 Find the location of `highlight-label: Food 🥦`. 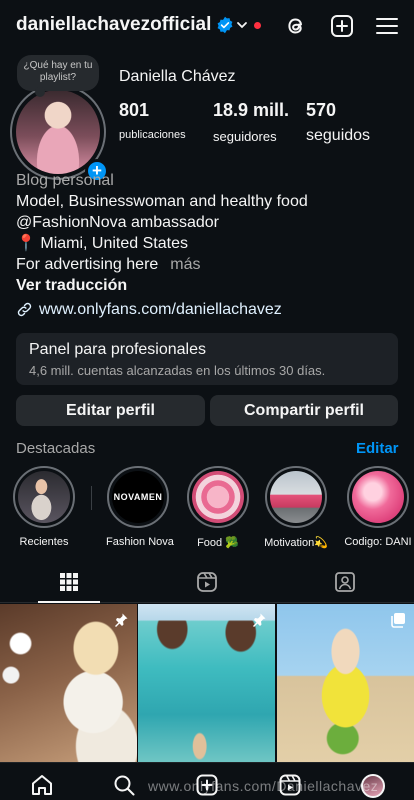

highlight-label: Food 🥦 is located at coordinates (218, 543).